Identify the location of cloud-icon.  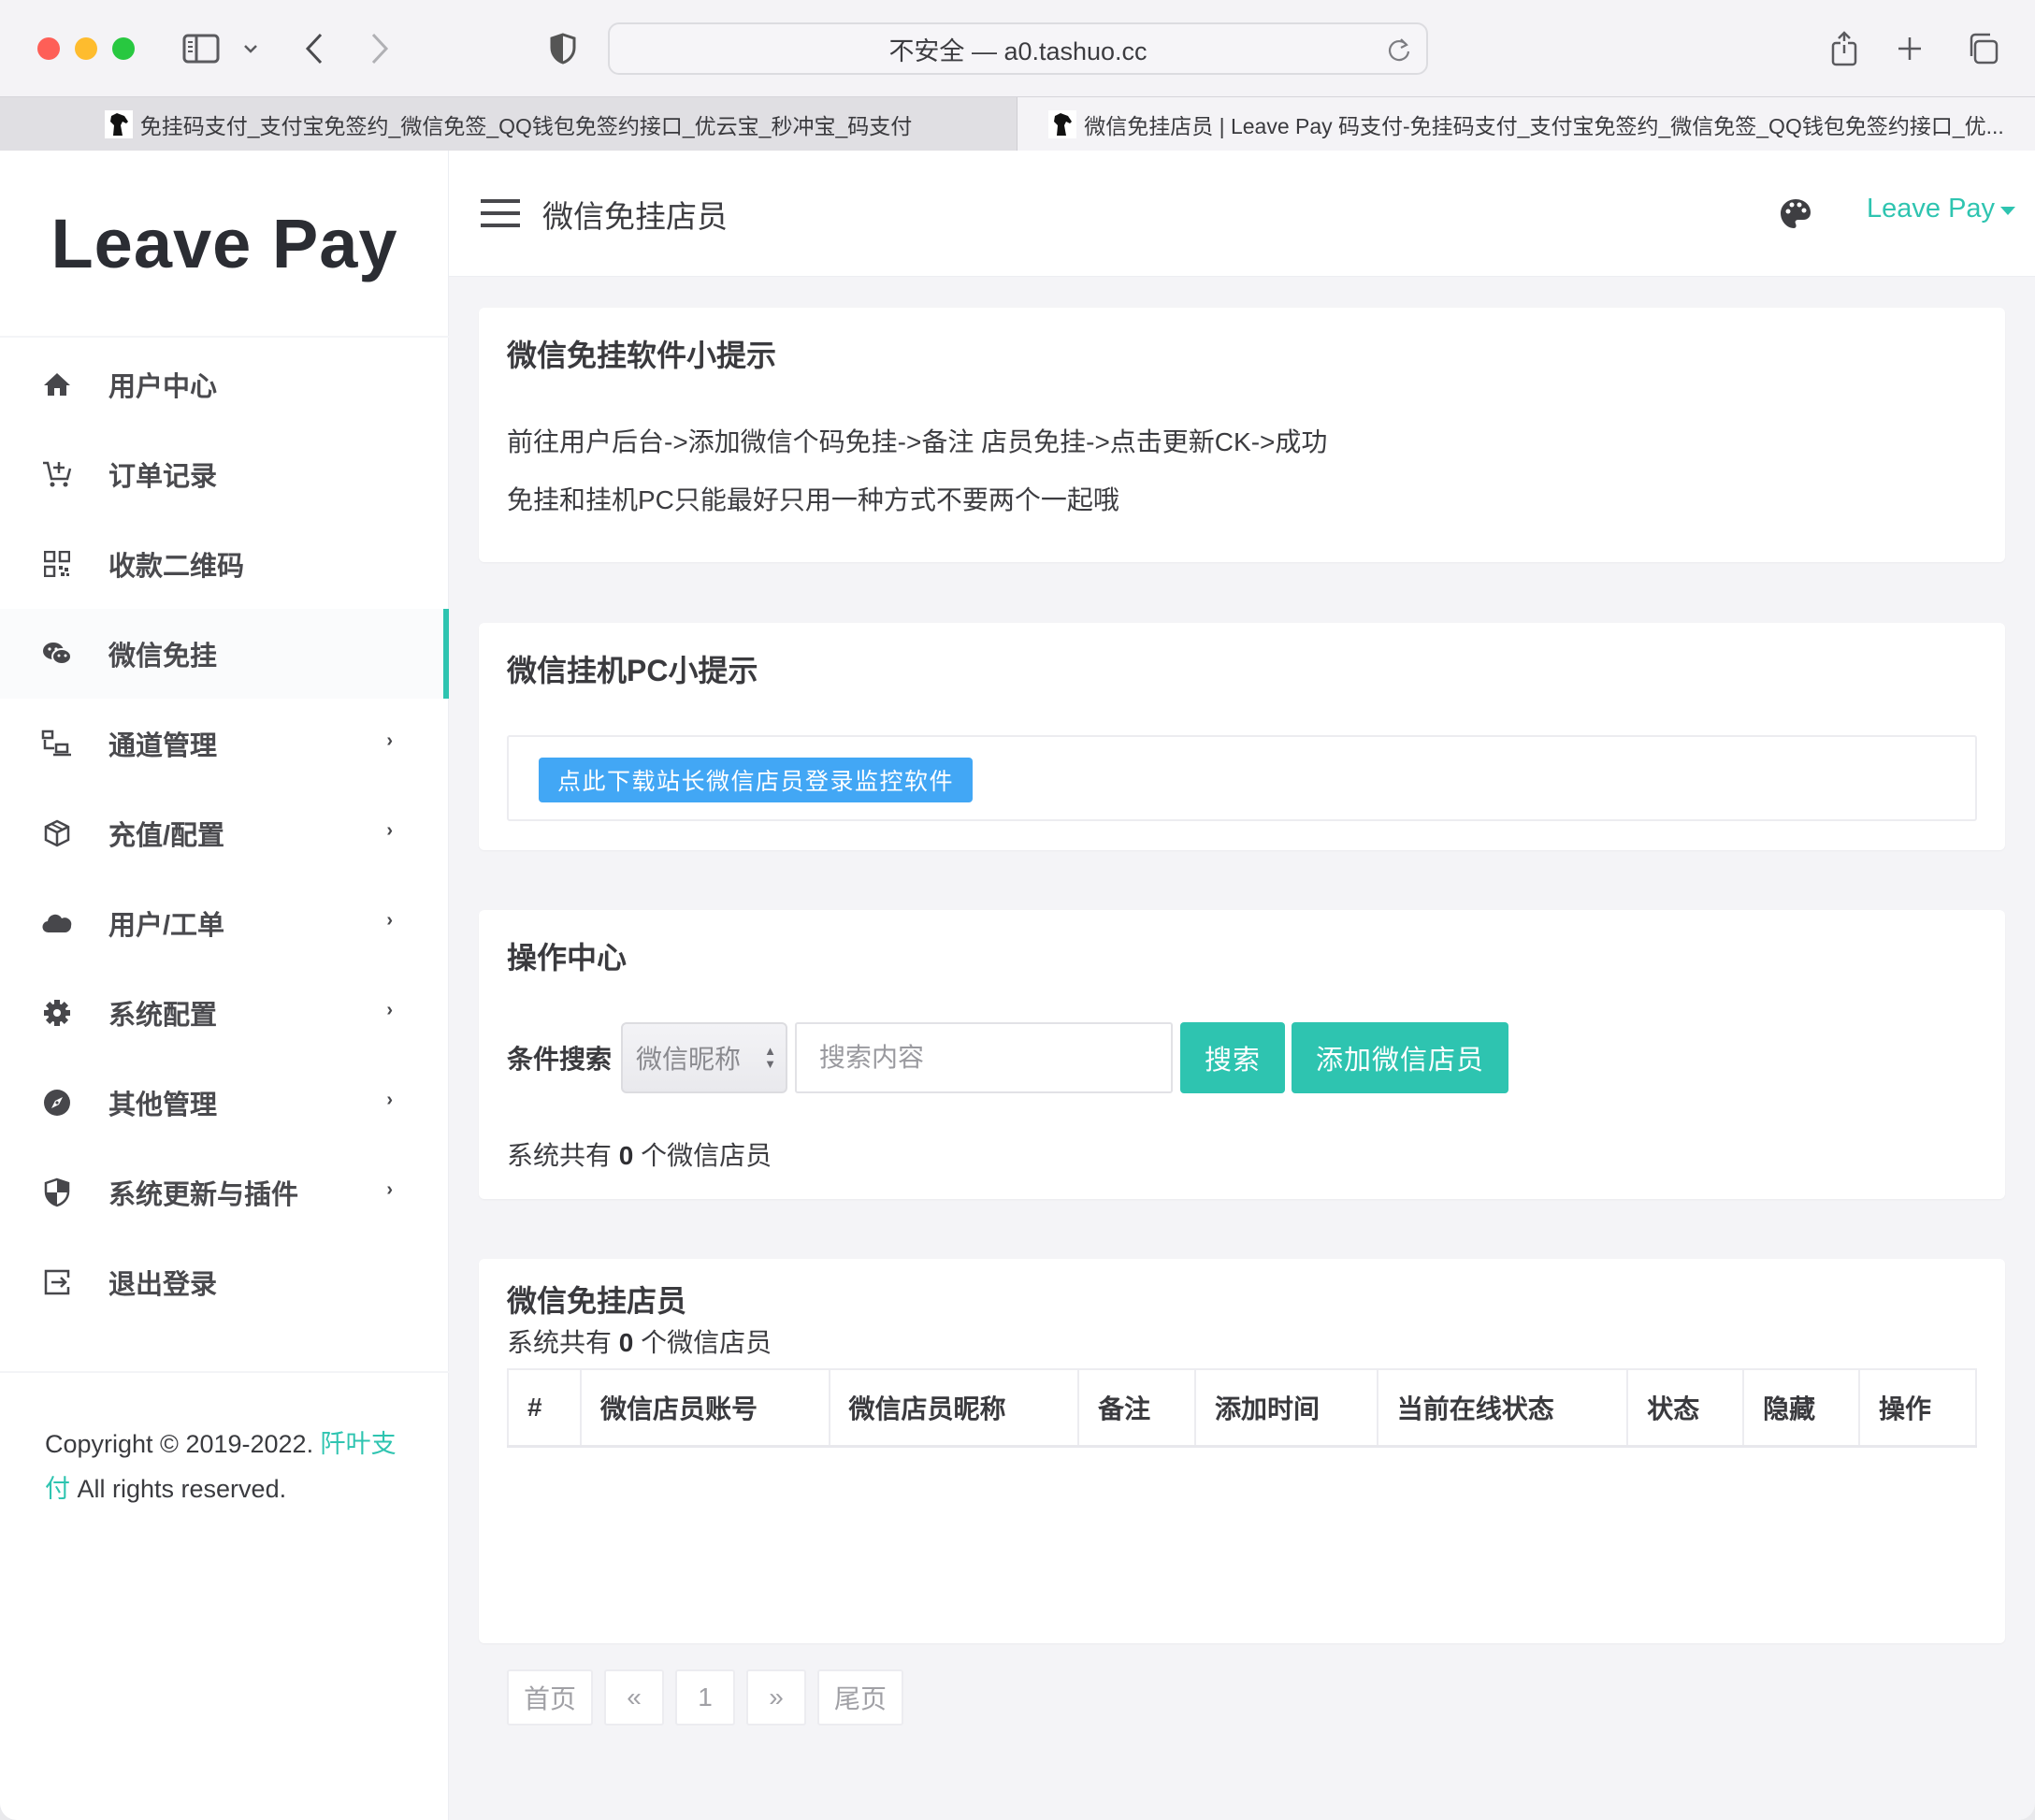
(57, 923).